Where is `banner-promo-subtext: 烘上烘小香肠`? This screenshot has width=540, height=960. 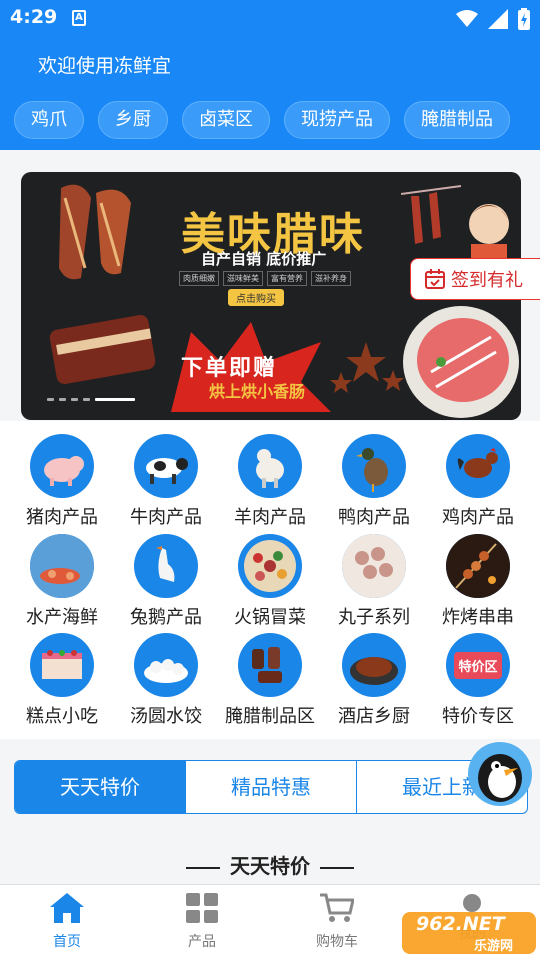
banner-promo-subtext: 烘上烘小香肠 is located at coordinates (257, 391).